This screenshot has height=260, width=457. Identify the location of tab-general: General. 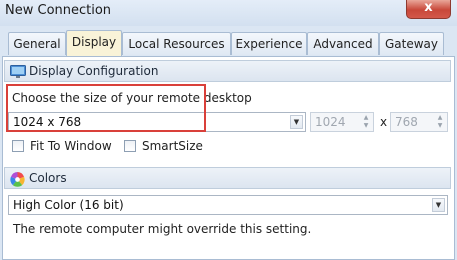
(37, 43).